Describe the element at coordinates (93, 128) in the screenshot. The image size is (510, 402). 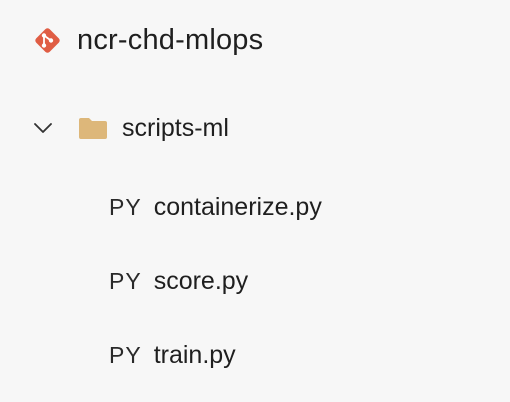
I see `folder-icon` at that location.